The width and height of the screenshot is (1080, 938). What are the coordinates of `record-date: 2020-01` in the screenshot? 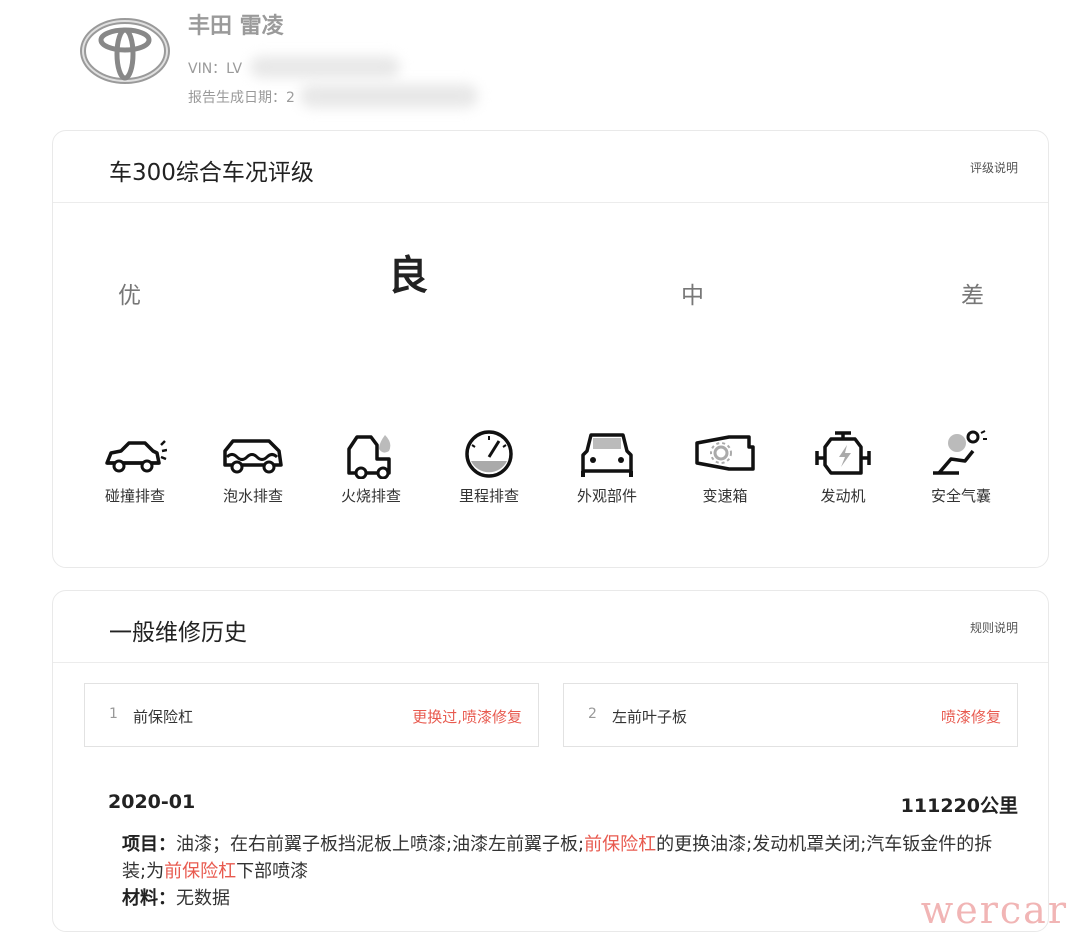 It's located at (152, 802).